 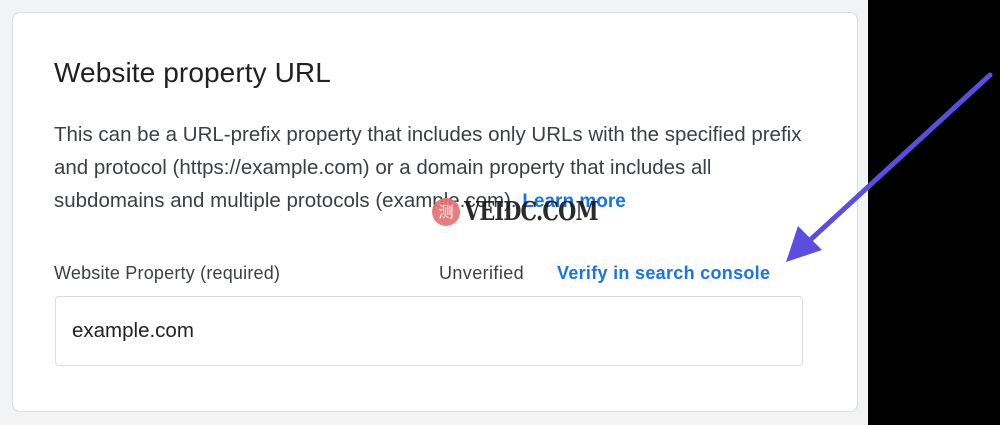 I want to click on website-property-input, so click(x=422, y=331).